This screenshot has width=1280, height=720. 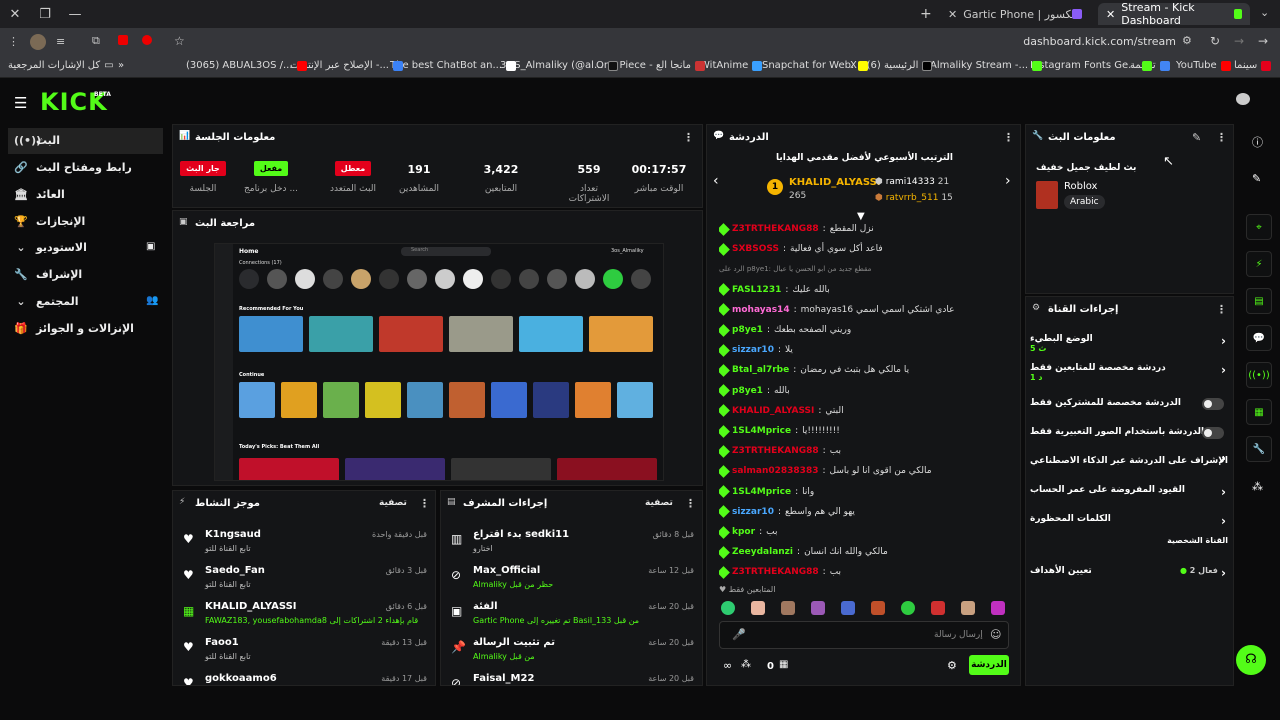 I want to click on tab-kick-dashboard: ✕ Stream - Kick Dashboard, so click(x=1174, y=14).